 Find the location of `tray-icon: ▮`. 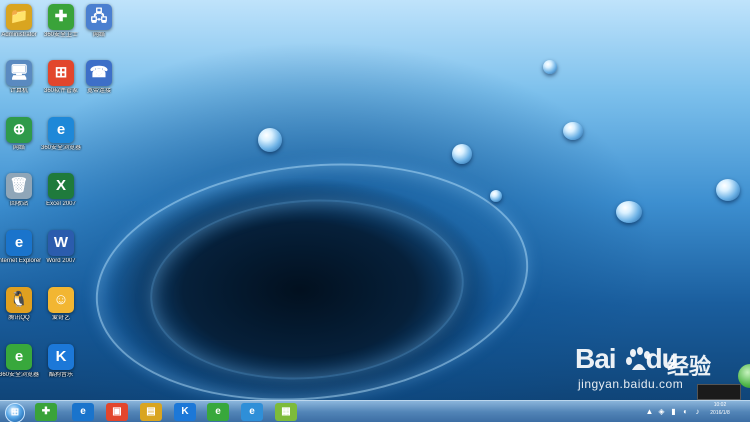

tray-icon: ▮ is located at coordinates (673, 411).